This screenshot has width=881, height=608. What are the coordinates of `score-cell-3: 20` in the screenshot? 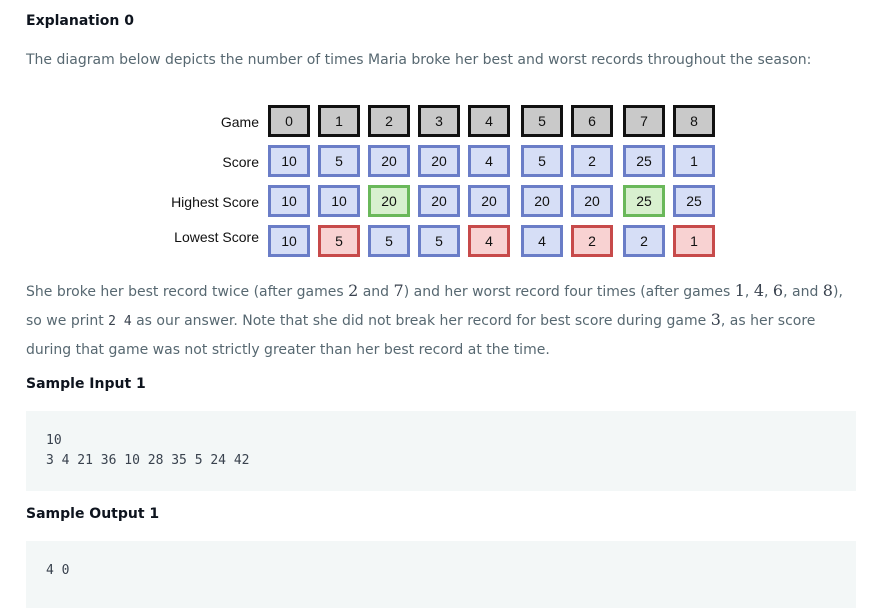 It's located at (439, 161).